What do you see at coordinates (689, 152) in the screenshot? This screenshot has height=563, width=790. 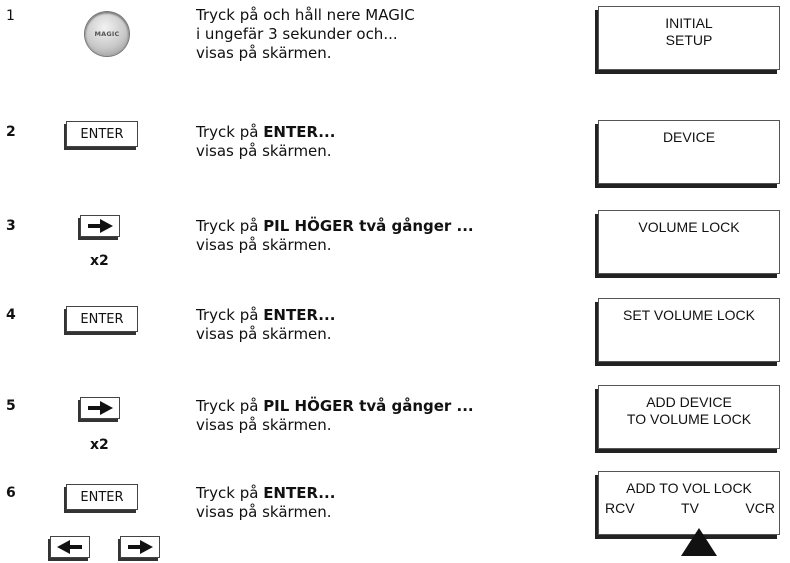 I see `screen-display-2: DEVICE` at bounding box center [689, 152].